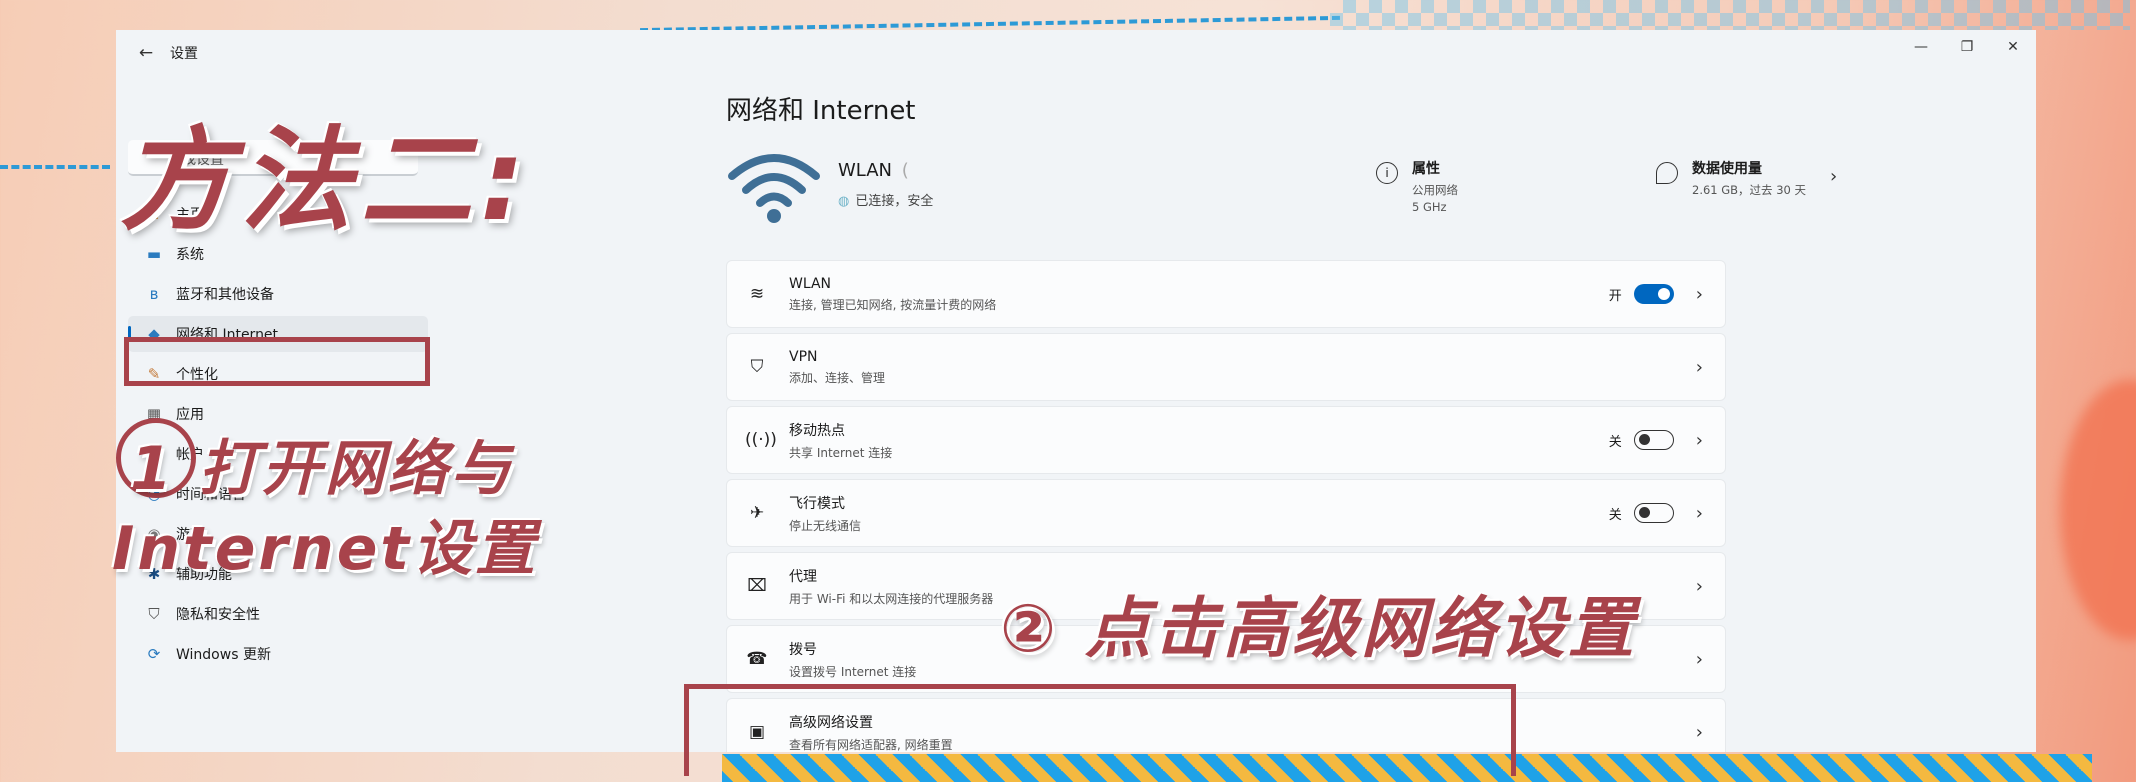  What do you see at coordinates (757, 367) in the screenshot?
I see `vpn-shield-icon: ⛉` at bounding box center [757, 367].